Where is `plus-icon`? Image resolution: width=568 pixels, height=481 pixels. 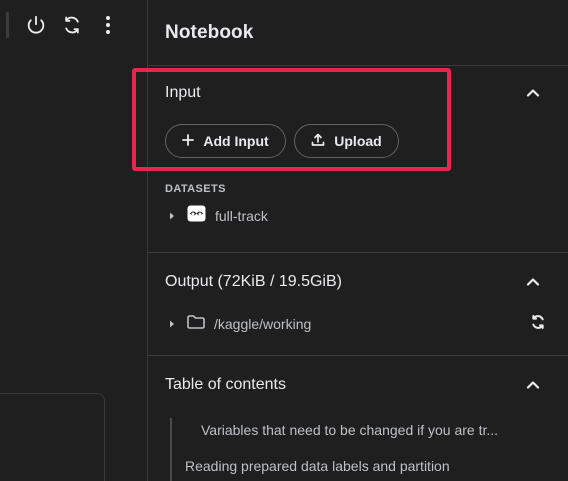
plus-icon is located at coordinates (188, 141).